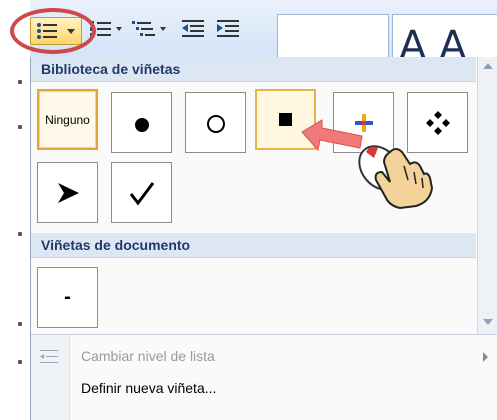 This screenshot has width=497, height=420. I want to click on dash-icon: -, so click(67, 297).